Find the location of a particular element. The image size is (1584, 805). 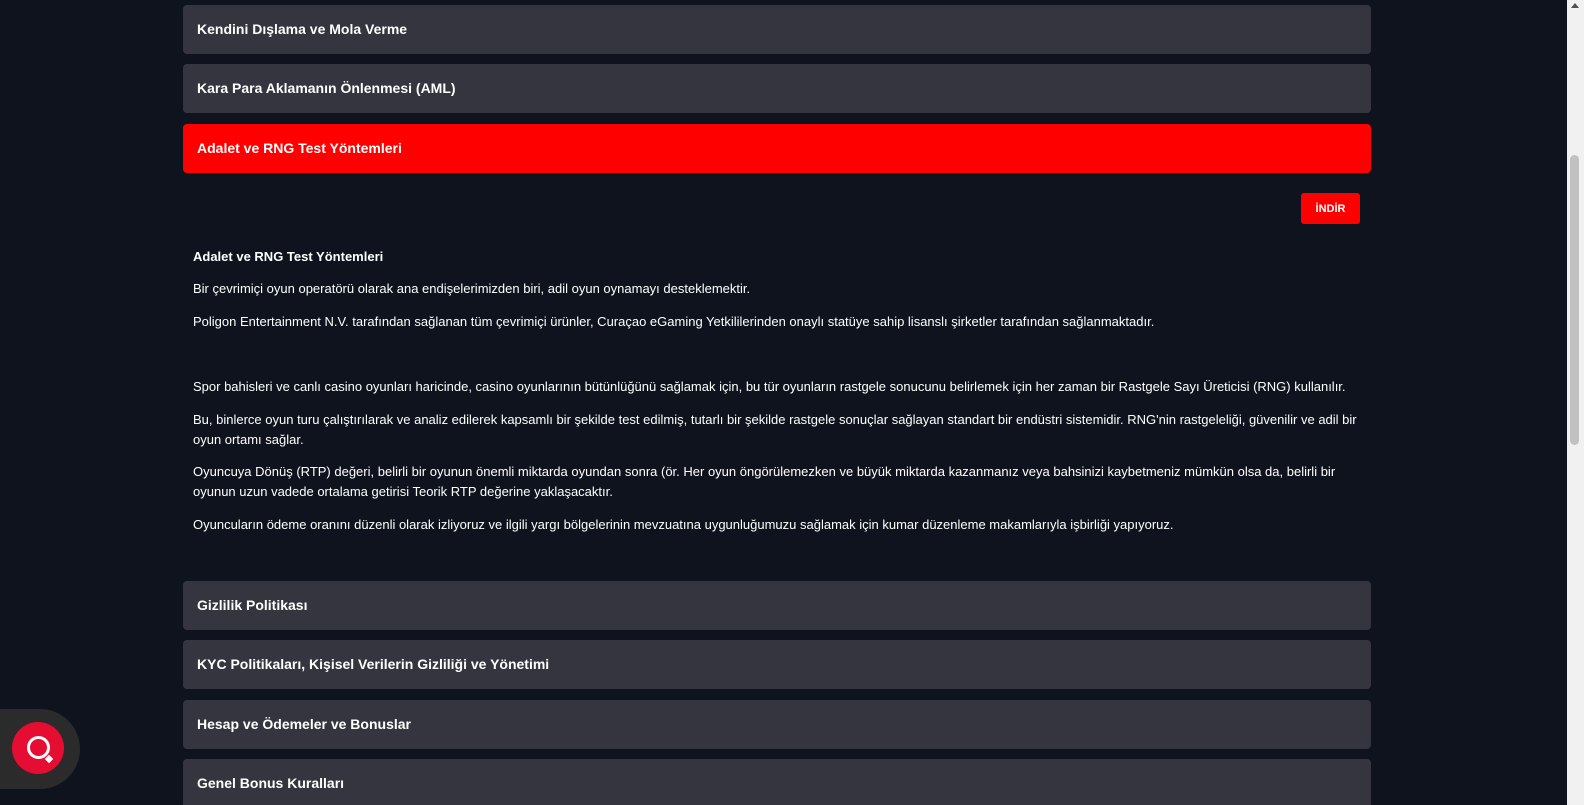

scroll-up-arrow-icon is located at coordinates (1575, 5).